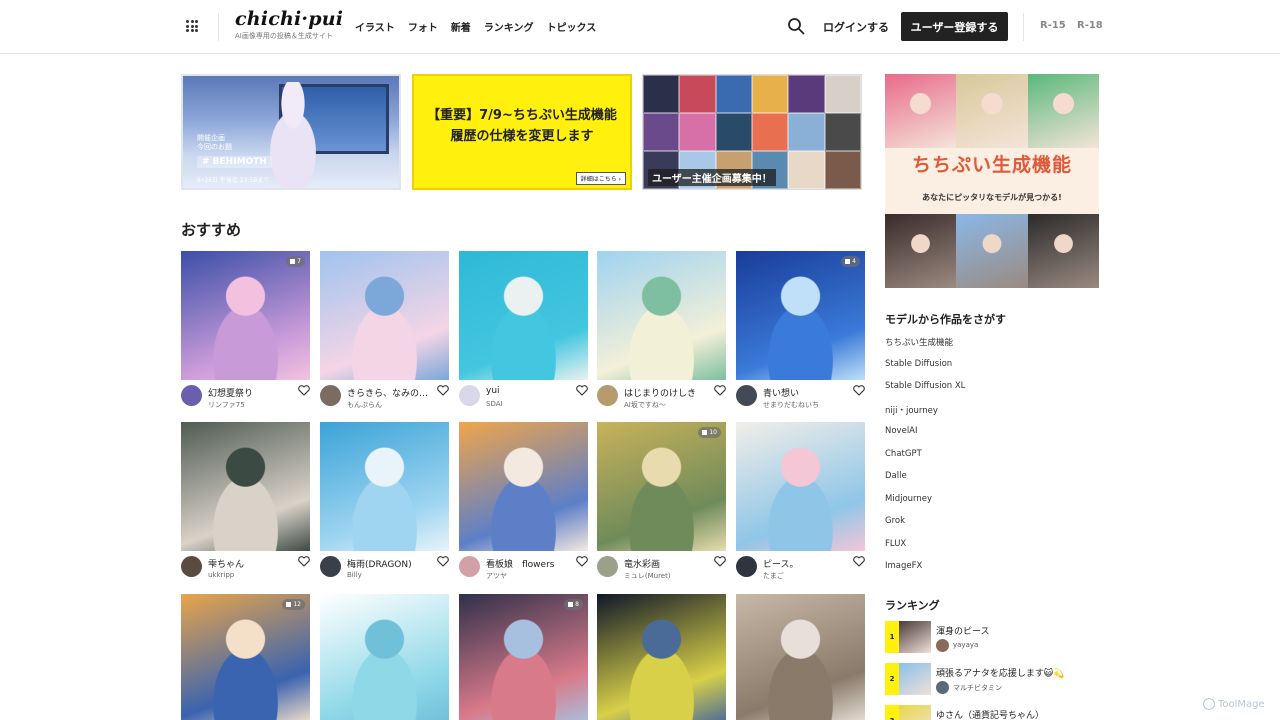  Describe the element at coordinates (806, 563) in the screenshot. I see `artwork-title: ピース。` at that location.